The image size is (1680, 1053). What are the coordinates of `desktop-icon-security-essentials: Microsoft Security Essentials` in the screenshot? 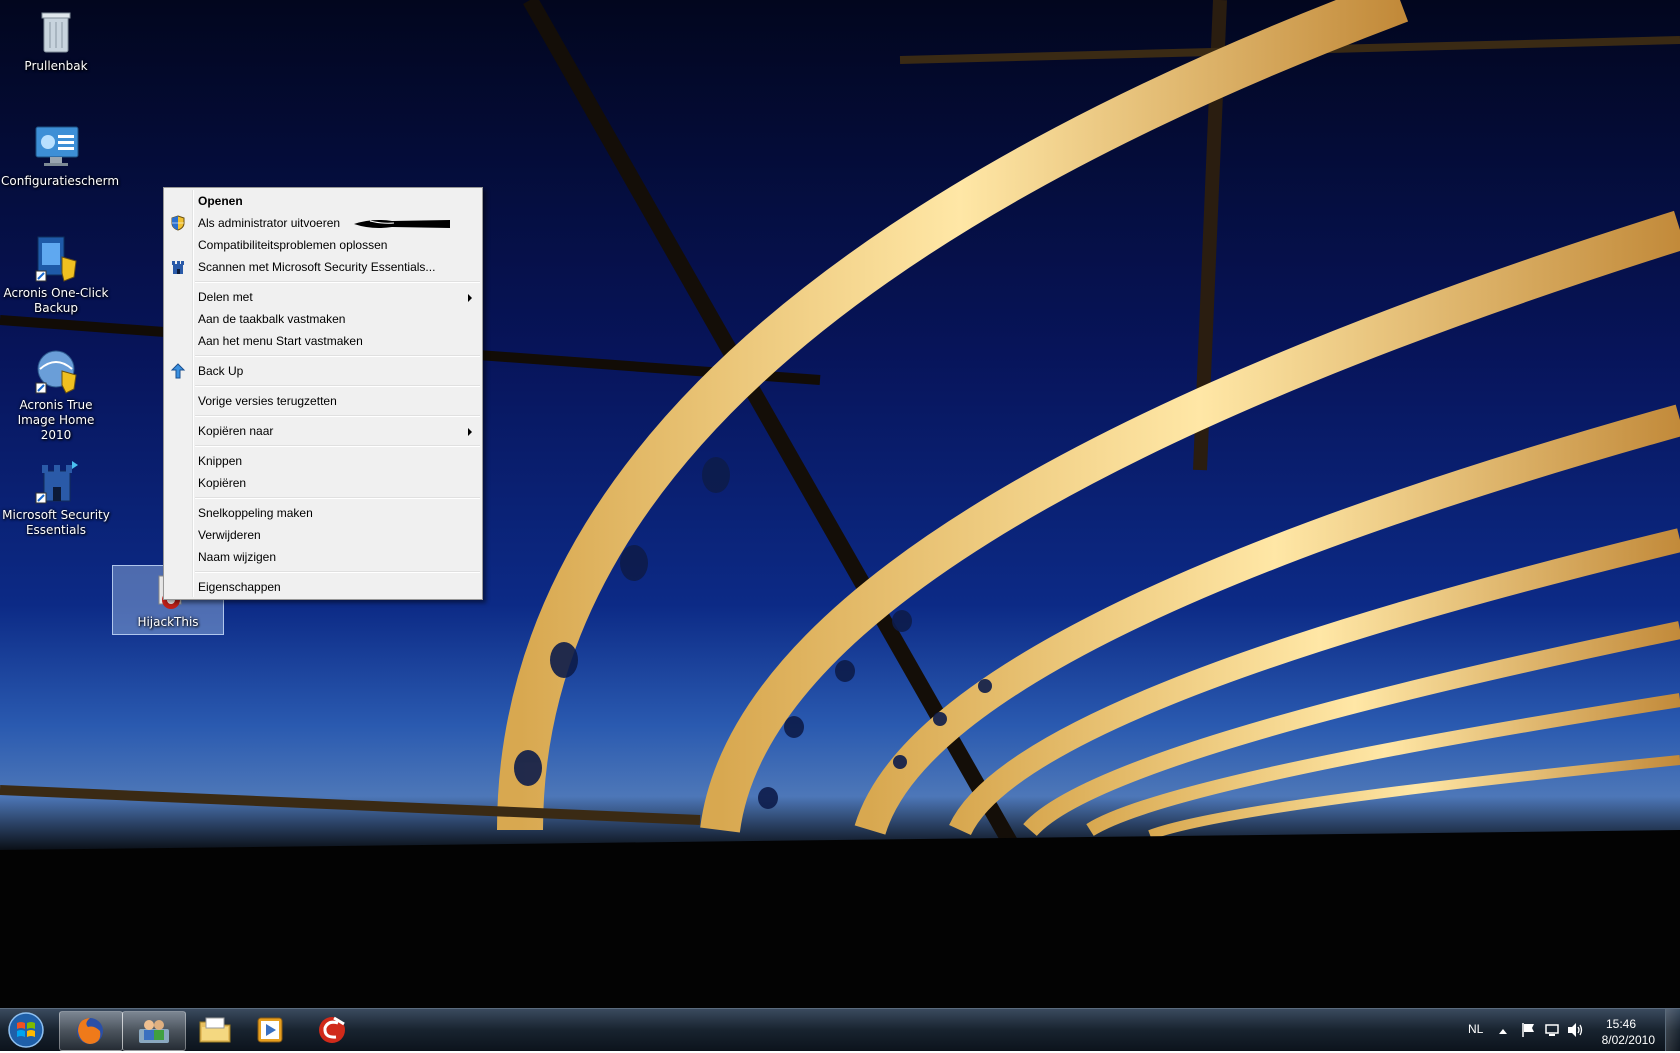 It's located at (56, 497).